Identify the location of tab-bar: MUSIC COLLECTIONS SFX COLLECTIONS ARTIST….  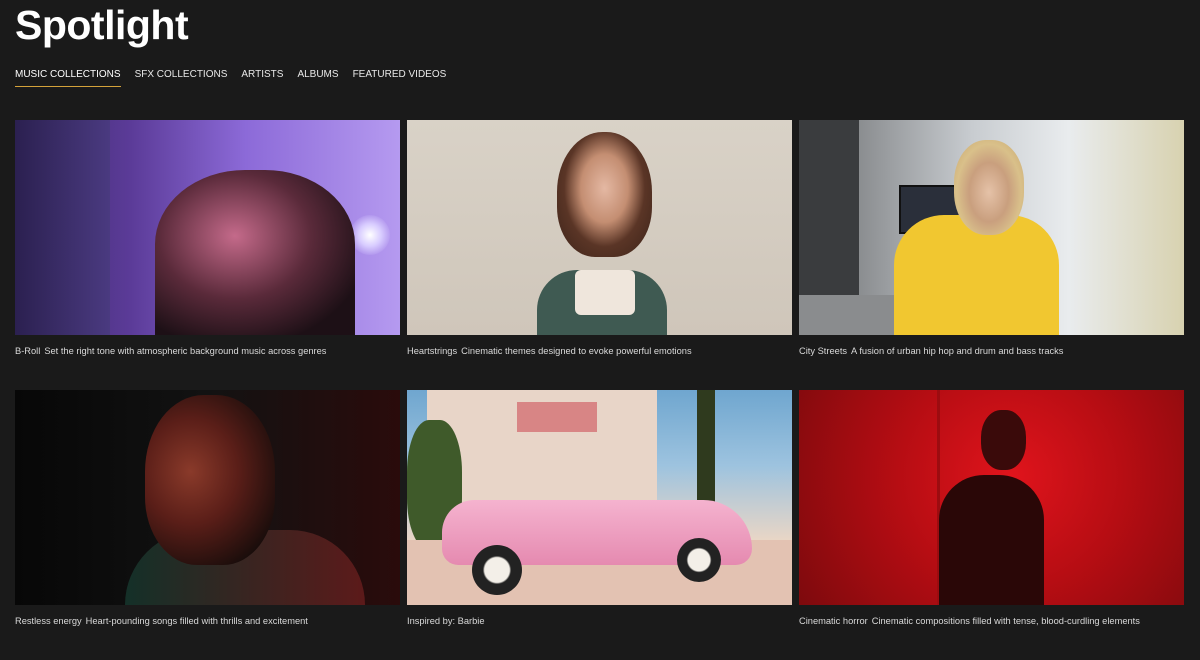
(230, 78).